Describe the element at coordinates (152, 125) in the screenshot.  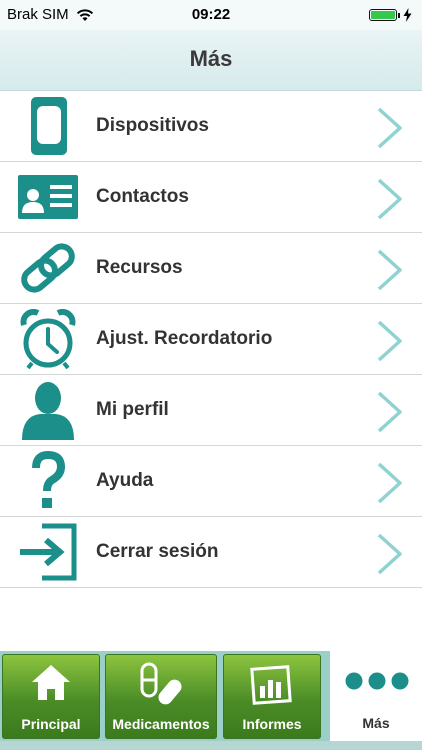
I see `menu-item-label: Dispositivos` at that location.